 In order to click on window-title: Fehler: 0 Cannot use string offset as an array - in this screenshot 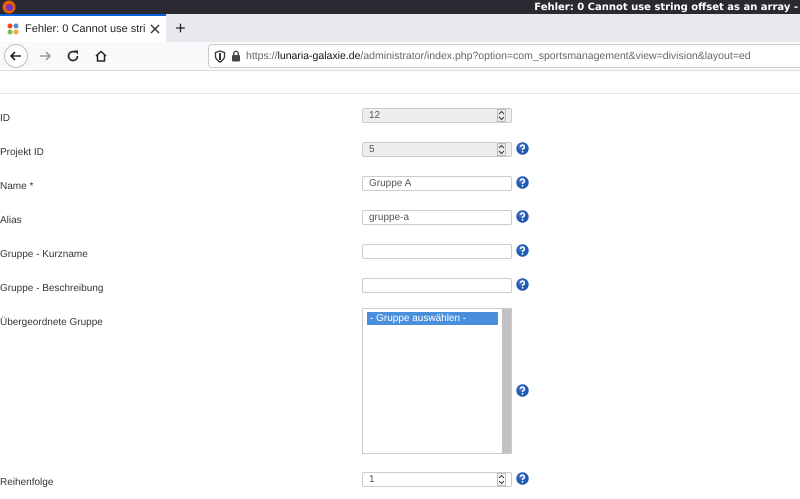, I will do `click(666, 7)`.